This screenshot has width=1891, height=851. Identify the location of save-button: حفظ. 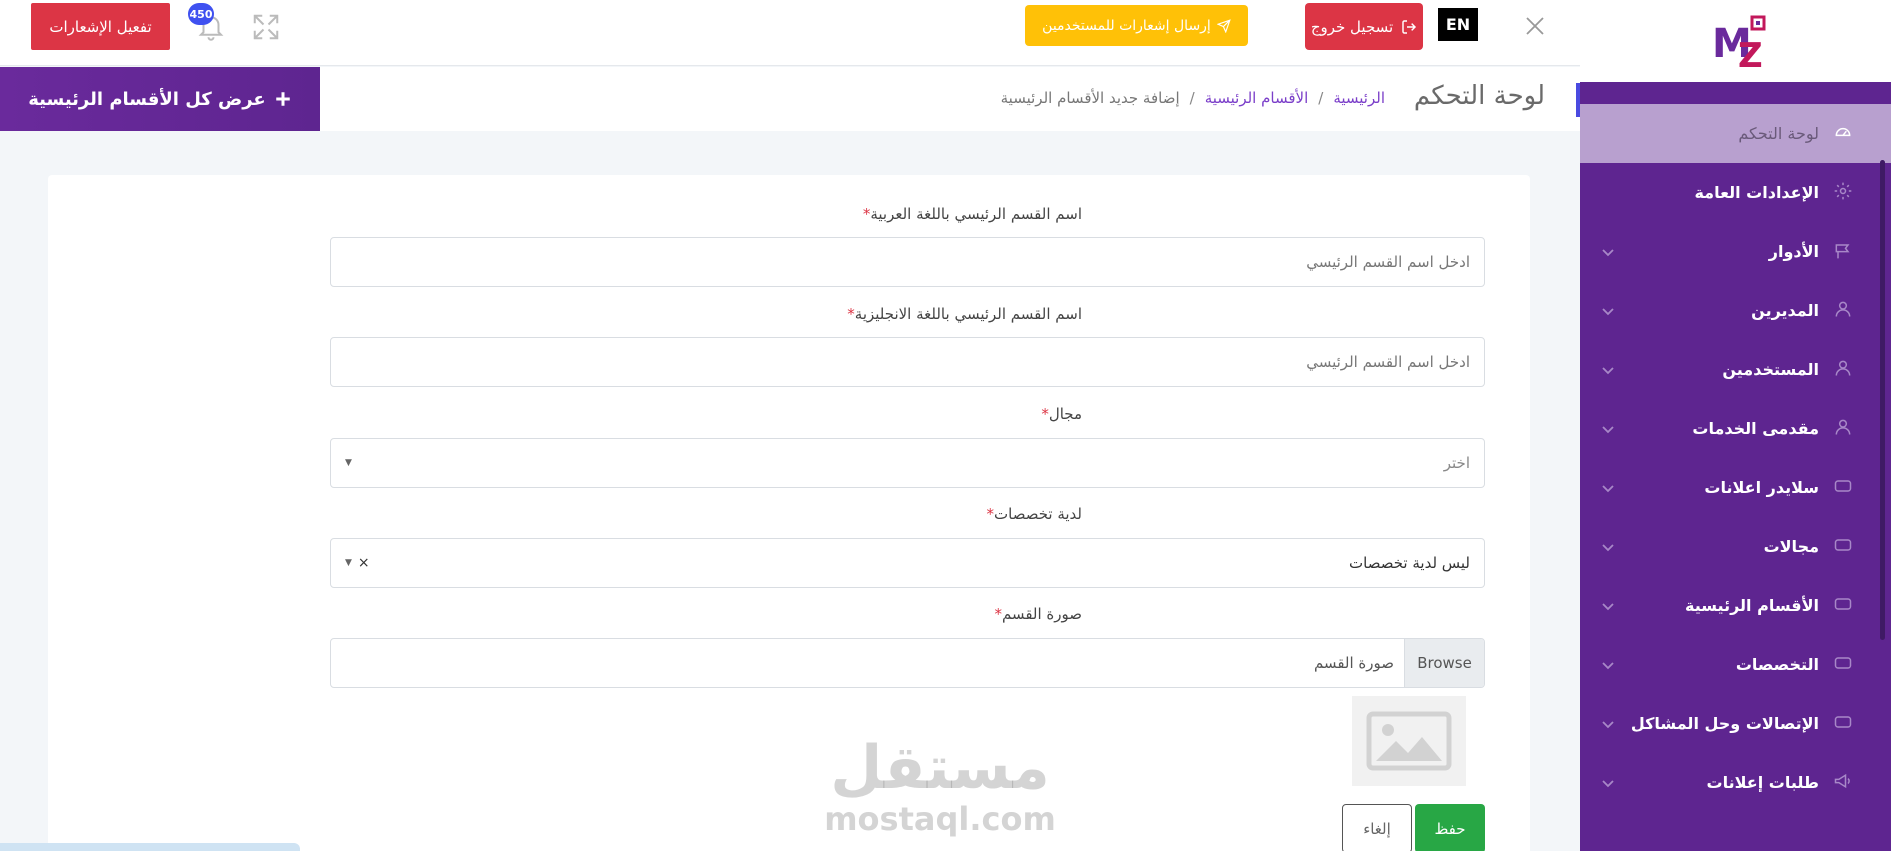
(1450, 827).